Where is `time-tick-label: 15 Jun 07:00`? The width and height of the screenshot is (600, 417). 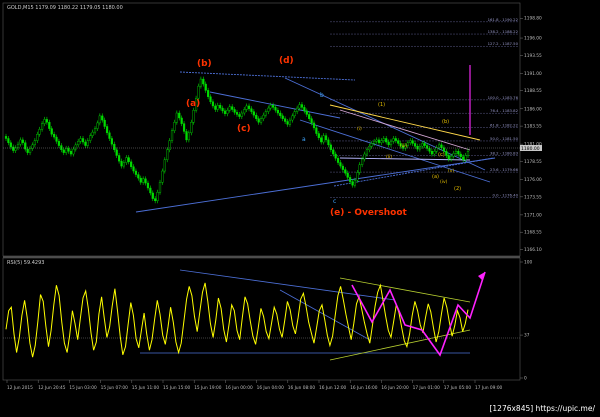
time-tick-label: 15 Jun 07:00 is located at coordinates (115, 388).